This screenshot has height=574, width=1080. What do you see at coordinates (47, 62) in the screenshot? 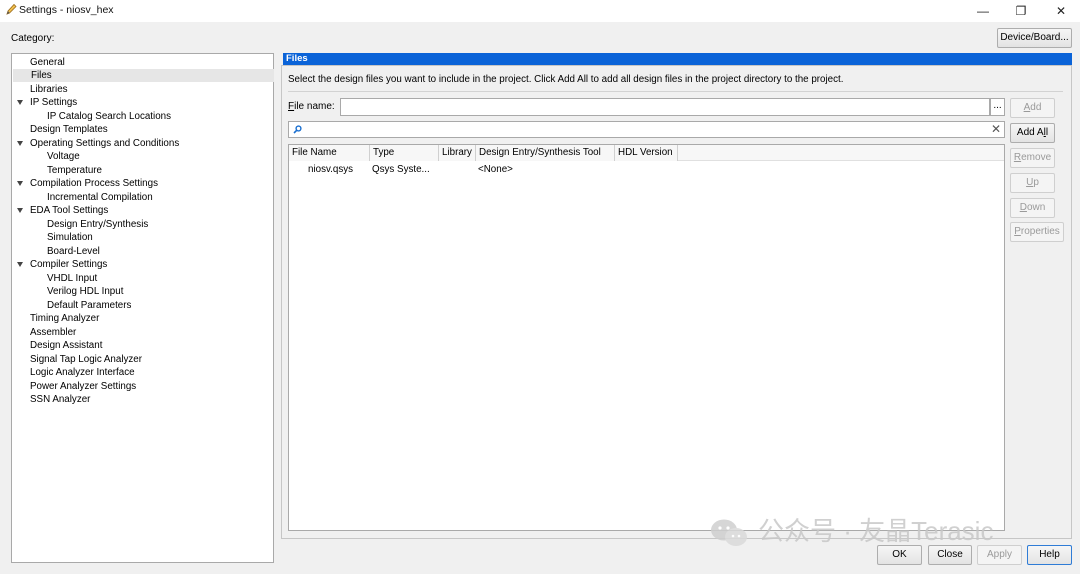
I see `tree-item-general: General` at bounding box center [47, 62].